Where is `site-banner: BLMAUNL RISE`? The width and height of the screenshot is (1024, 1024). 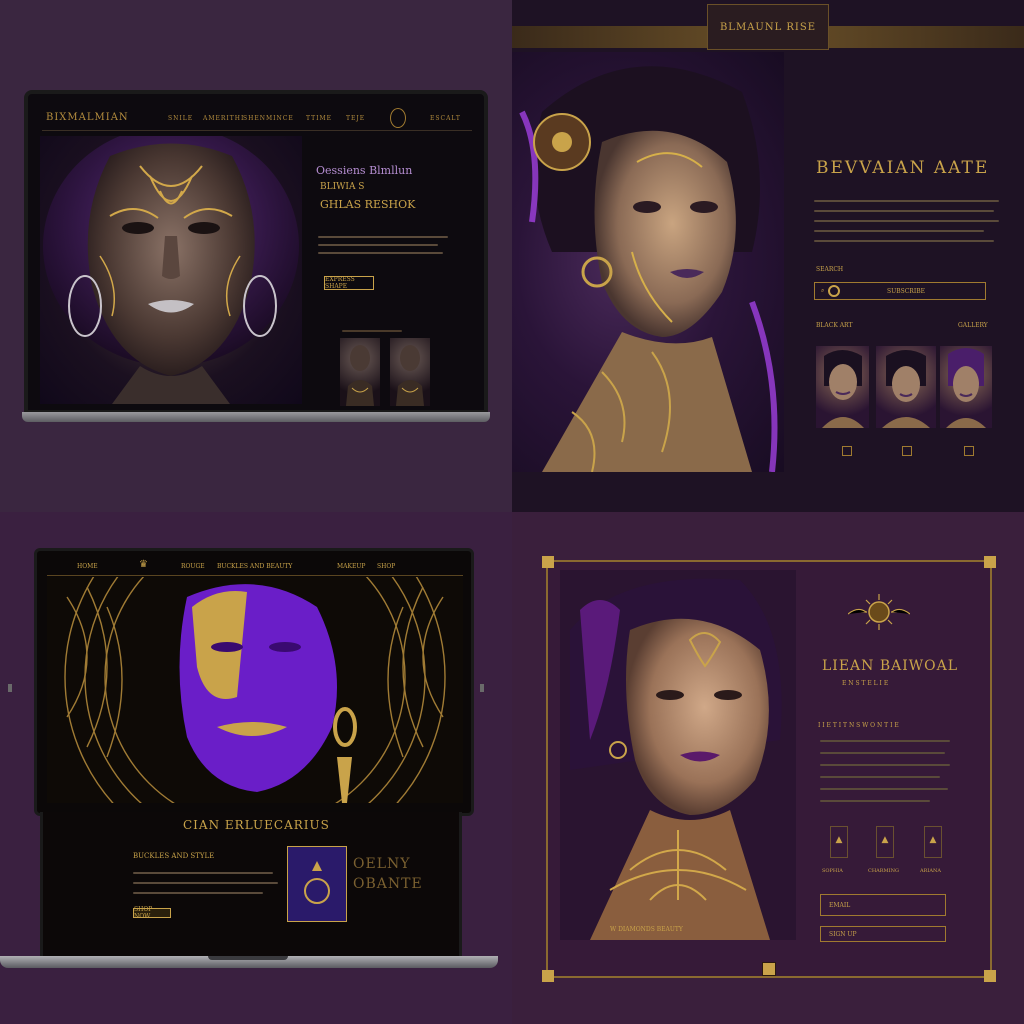 site-banner: BLMAUNL RISE is located at coordinates (768, 27).